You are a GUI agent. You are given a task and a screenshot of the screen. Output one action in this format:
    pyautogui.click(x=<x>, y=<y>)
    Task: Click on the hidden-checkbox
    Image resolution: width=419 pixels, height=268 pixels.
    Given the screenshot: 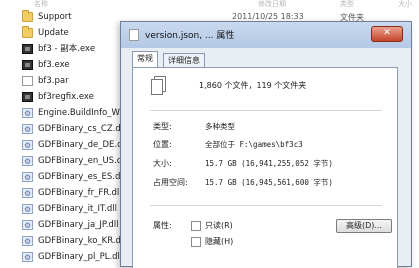 What is the action you would take?
    pyautogui.click(x=196, y=242)
    